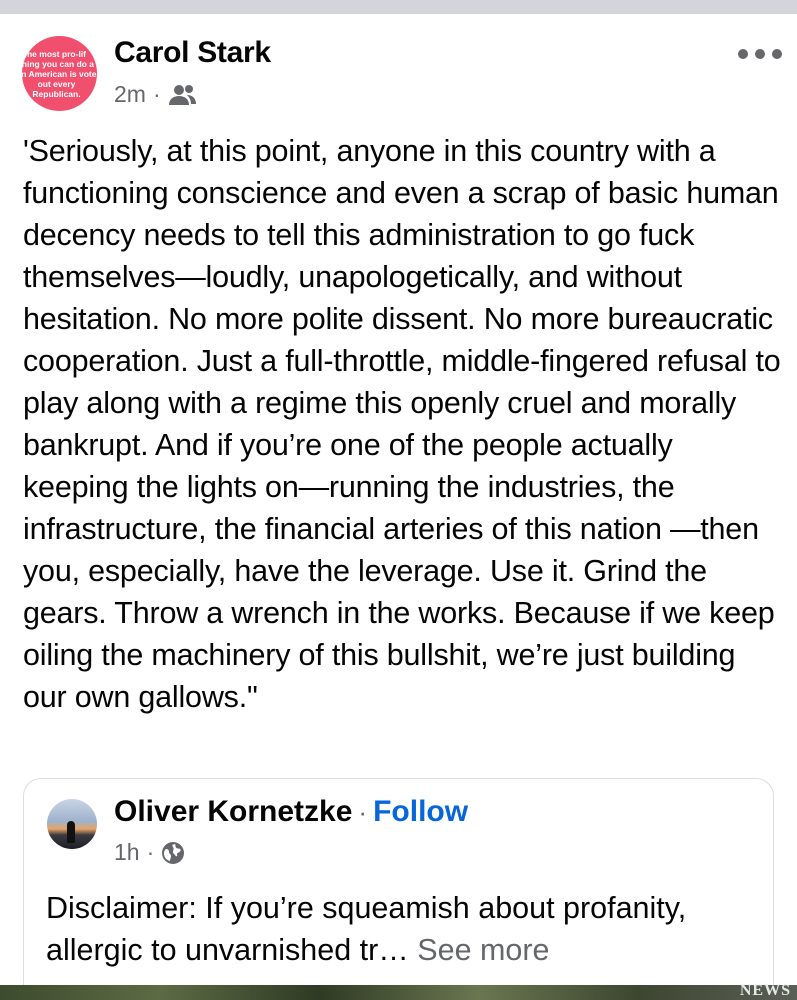 The width and height of the screenshot is (797, 1000). I want to click on follow-button: Follow, so click(420, 812).